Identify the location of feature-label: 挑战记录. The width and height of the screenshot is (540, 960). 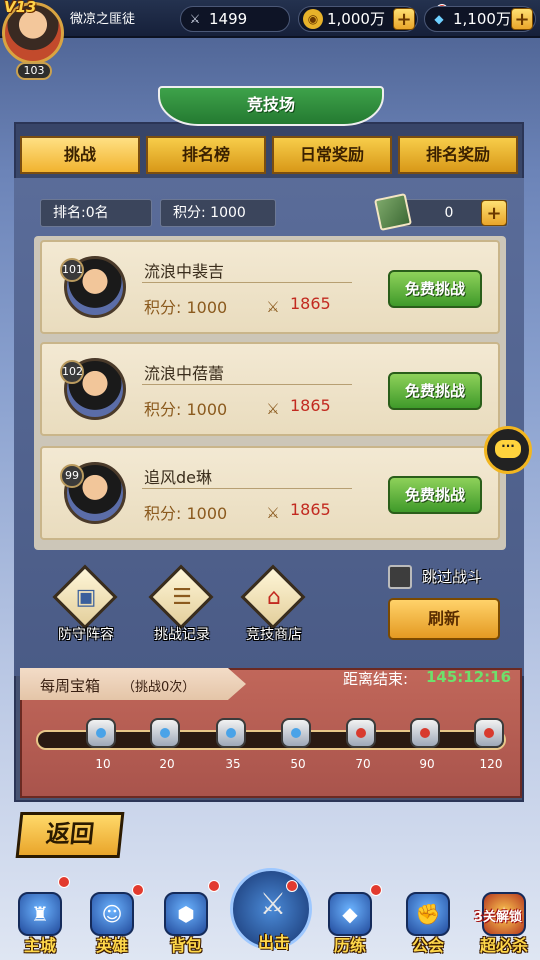
(182, 635).